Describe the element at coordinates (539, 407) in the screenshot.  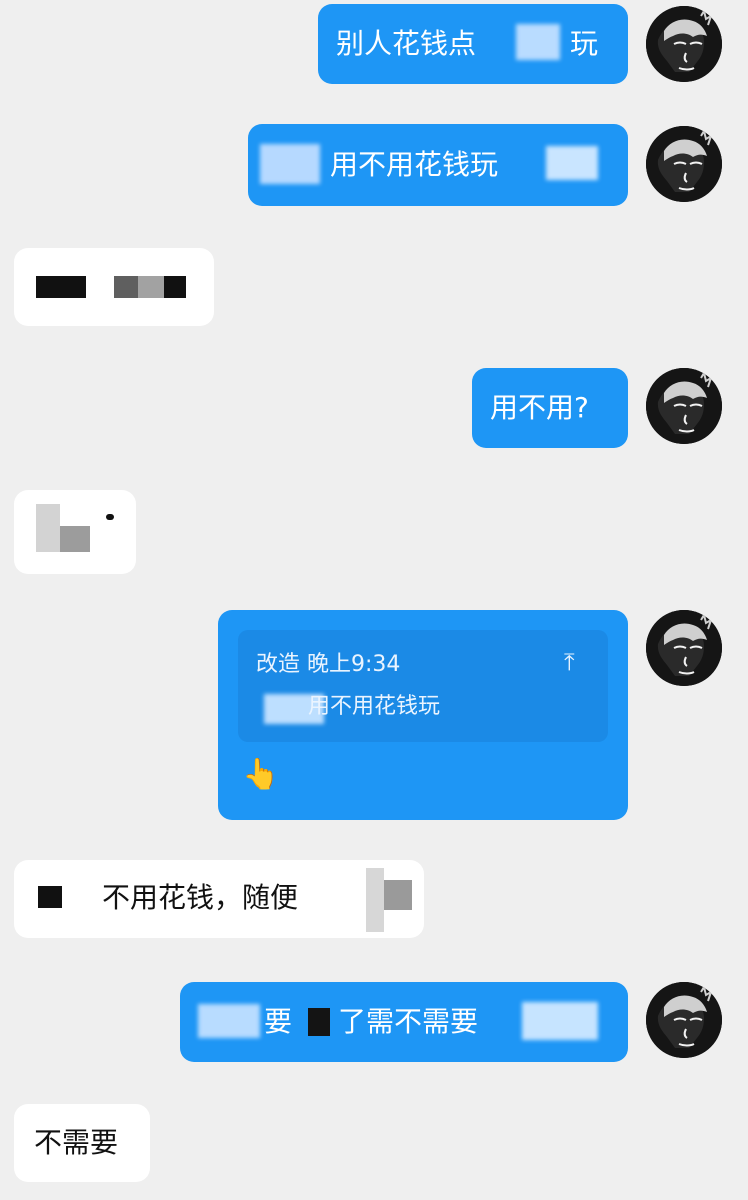
I see `message-text: 用不用?` at that location.